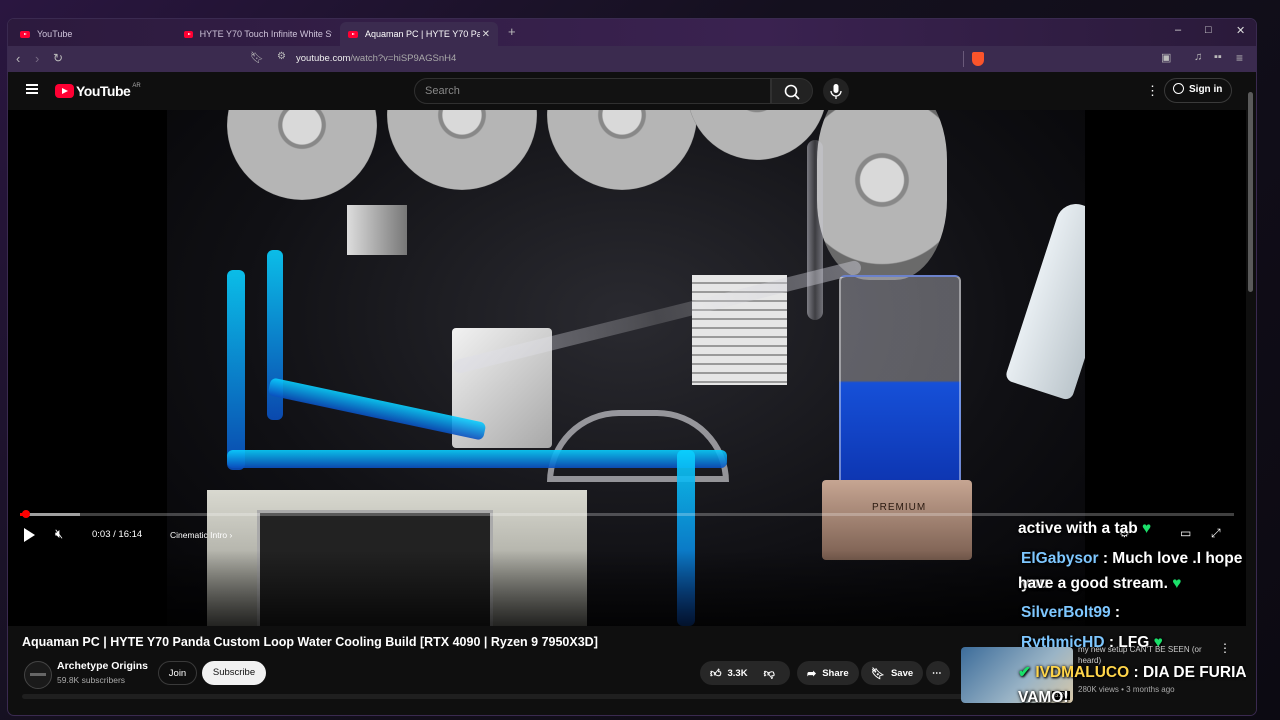 The image size is (1280, 720). Describe the element at coordinates (812, 673) in the screenshot. I see `share-icon: ➦` at that location.